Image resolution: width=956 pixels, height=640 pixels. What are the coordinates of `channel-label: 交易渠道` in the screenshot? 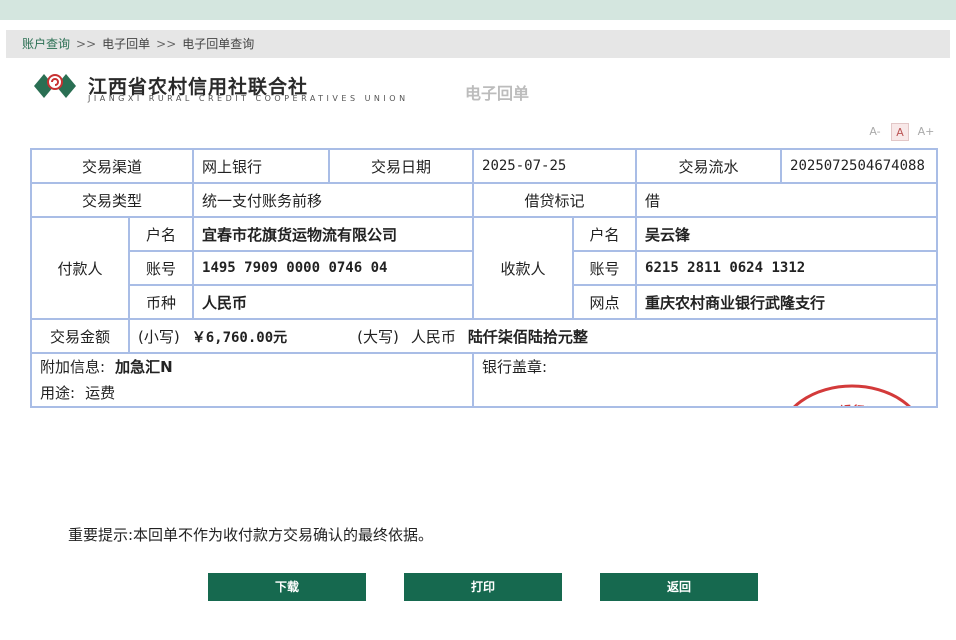 It's located at (112, 166).